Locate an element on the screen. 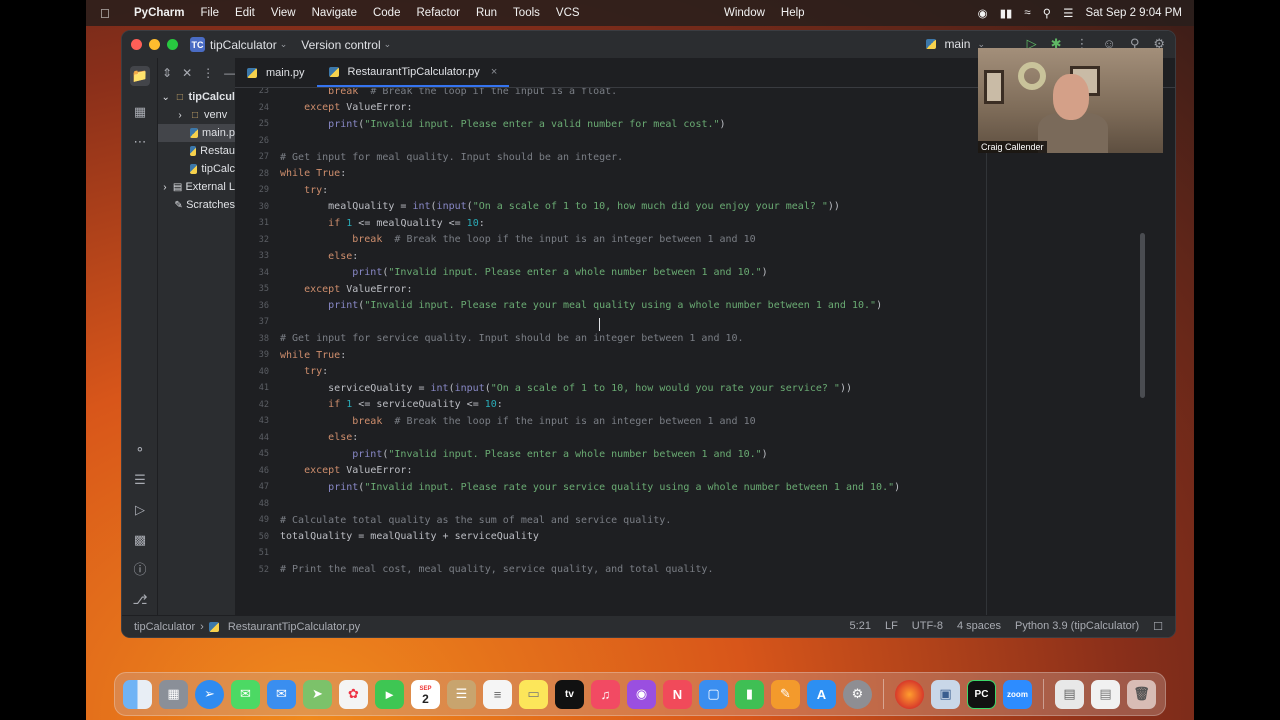 Image resolution: width=1280 pixels, height=720 pixels. control-center-icon: ☰ is located at coordinates (1068, 13).